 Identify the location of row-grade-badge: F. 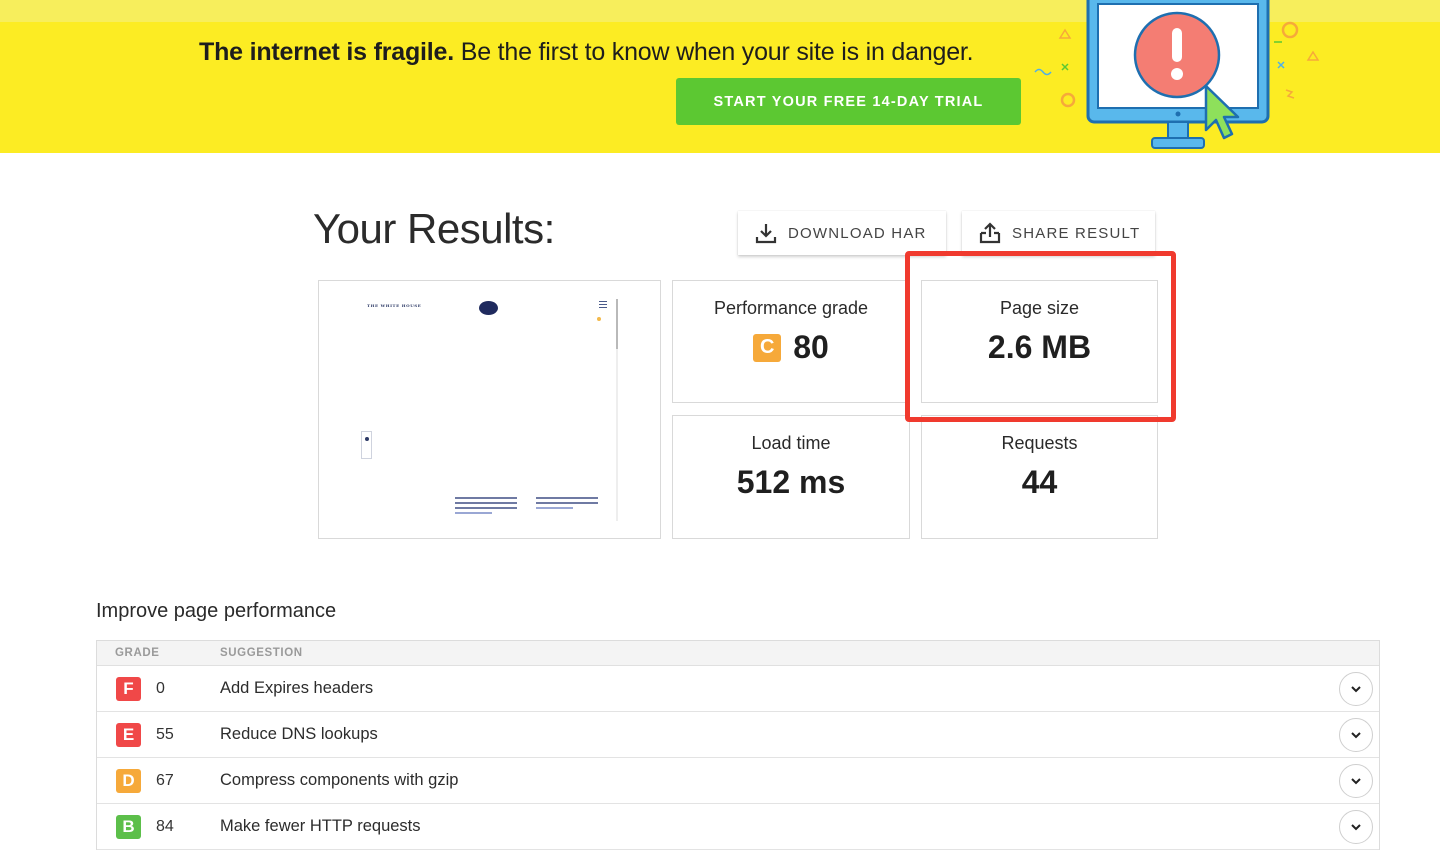
(128, 688).